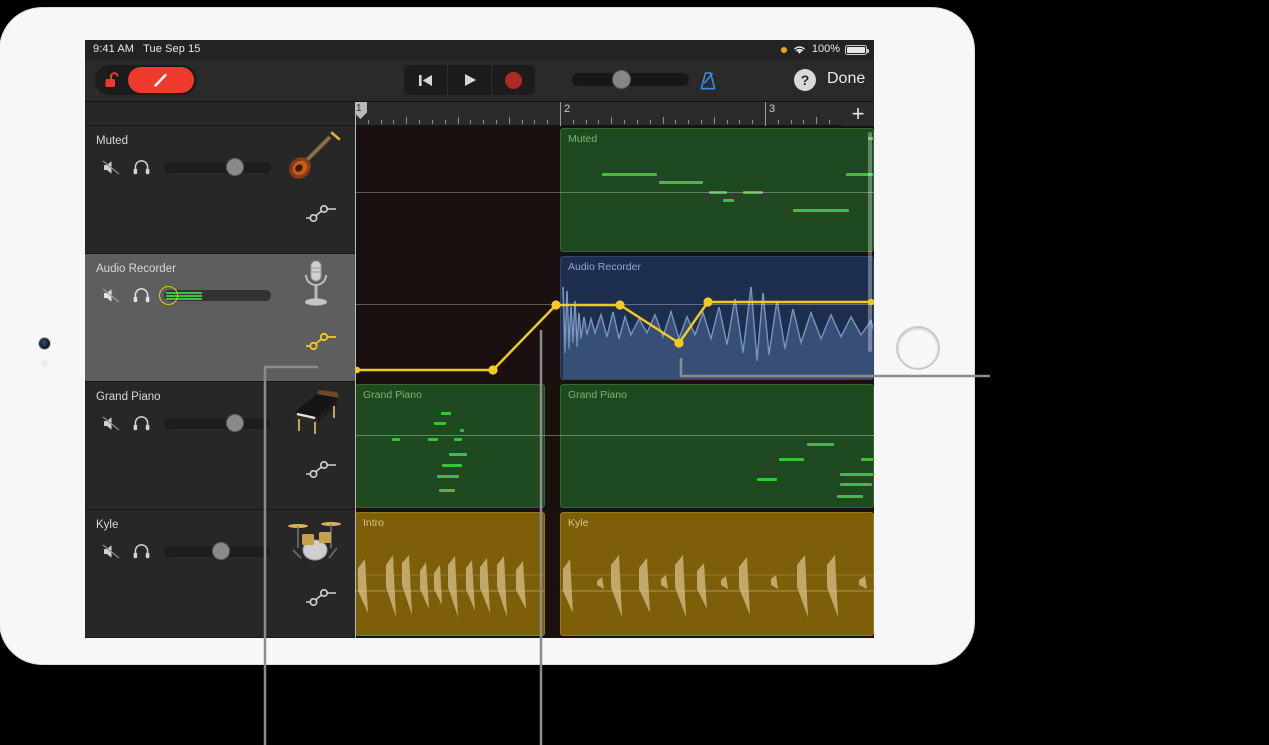 The image size is (1269, 745). Describe the element at coordinates (918, 348) in the screenshot. I see `home-button` at that location.